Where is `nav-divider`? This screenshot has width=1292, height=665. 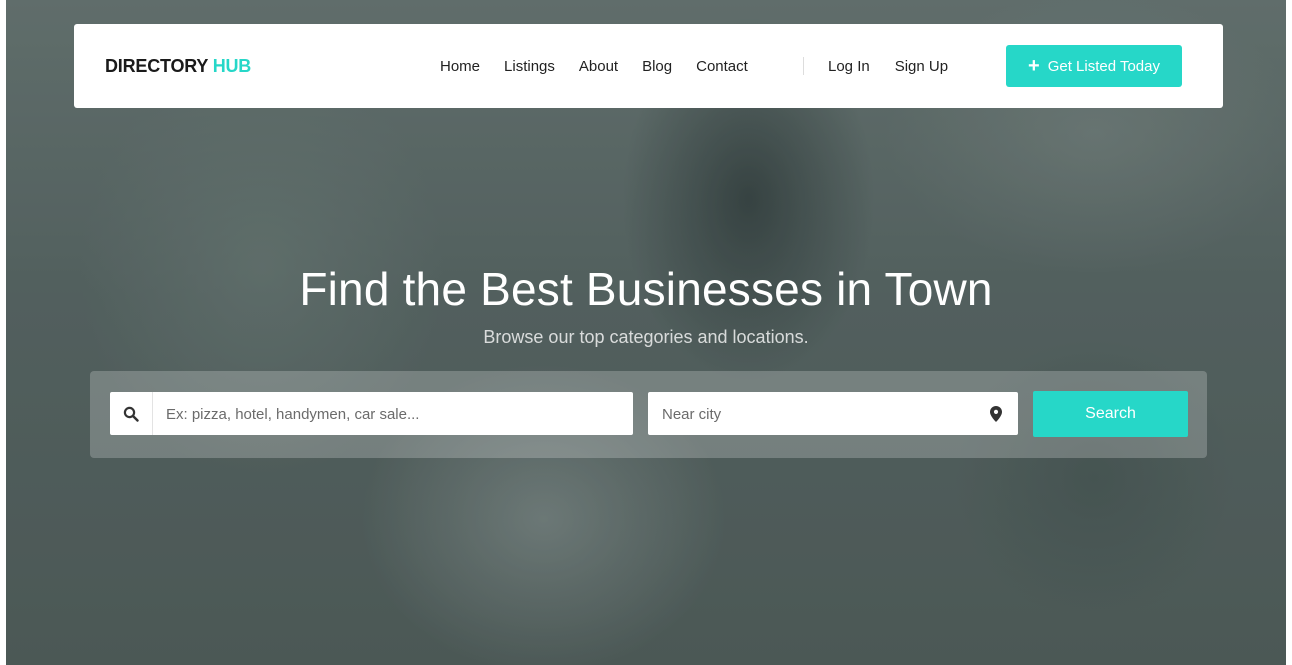
nav-divider is located at coordinates (803, 66).